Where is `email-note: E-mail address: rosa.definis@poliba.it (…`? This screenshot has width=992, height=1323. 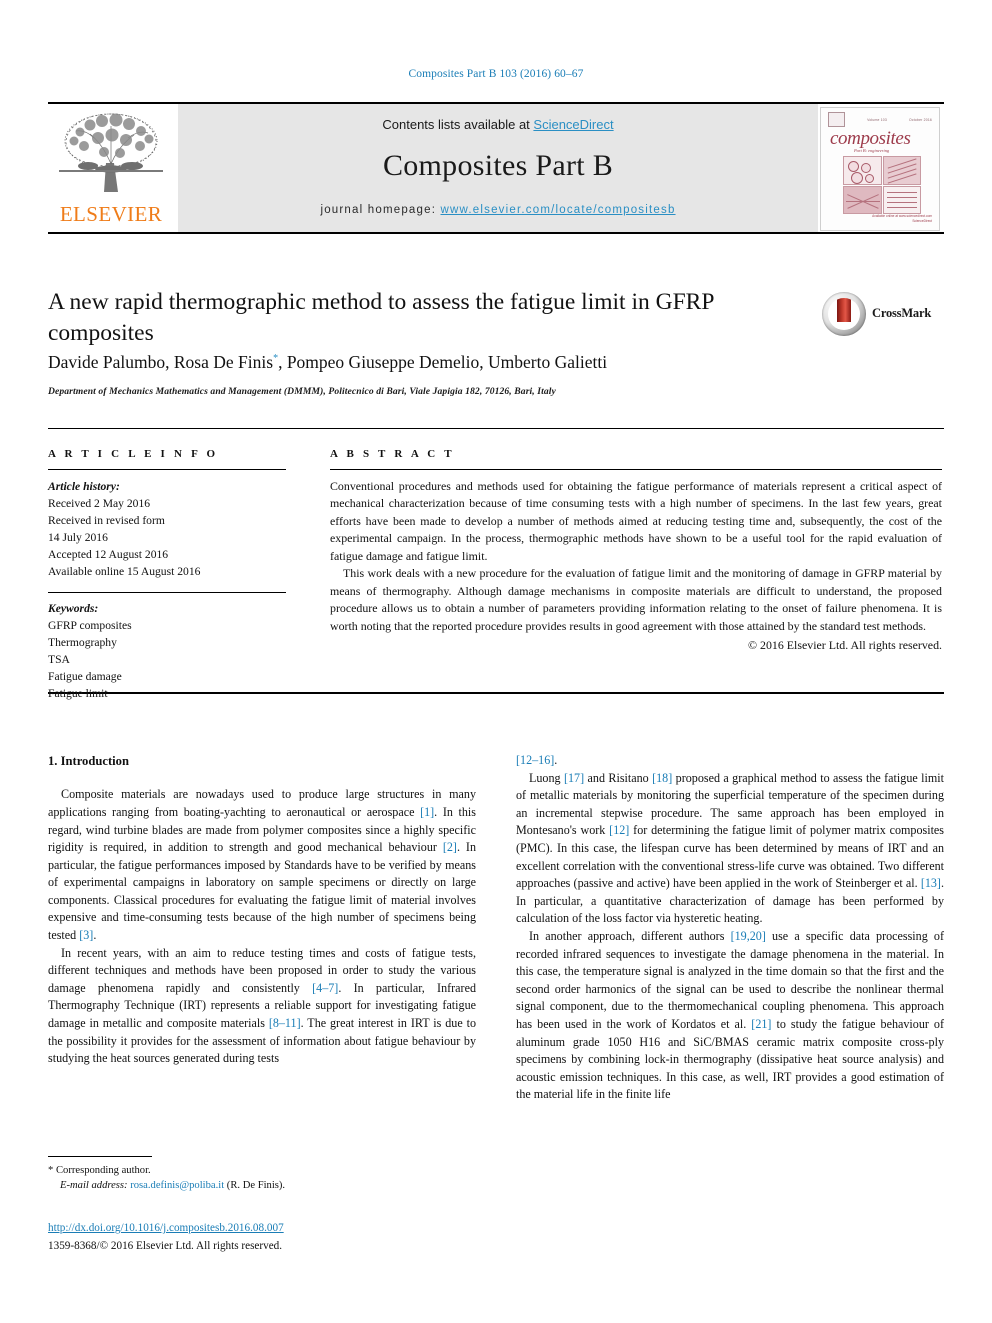 email-note: E-mail address: rosa.definis@poliba.it (… is located at coordinates (262, 1185).